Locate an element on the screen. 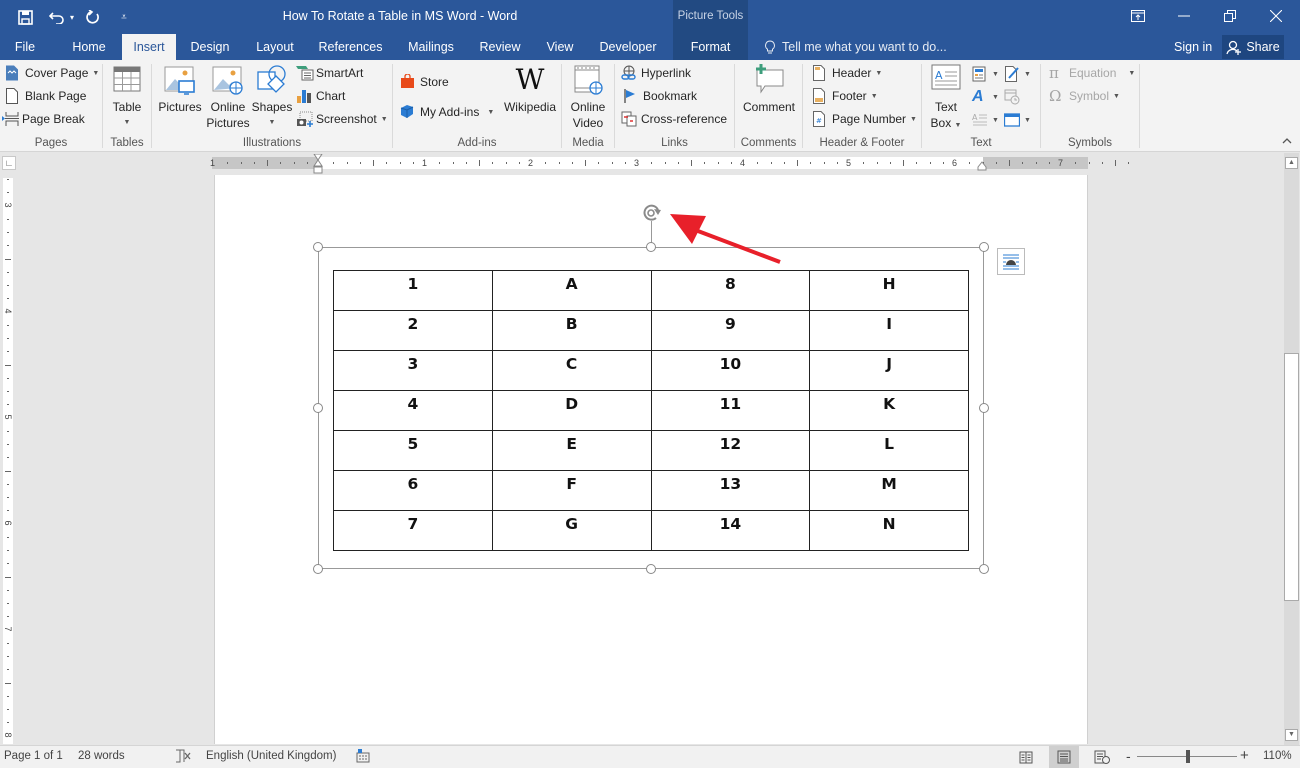 This screenshot has width=1300, height=768. word-count: 28 words is located at coordinates (101, 756).